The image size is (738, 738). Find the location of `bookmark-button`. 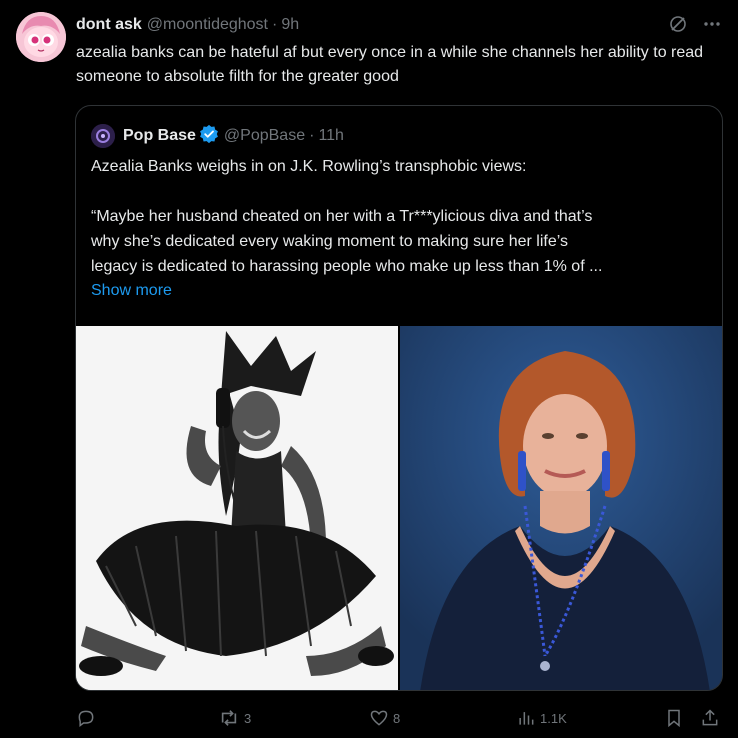

bookmark-button is located at coordinates (674, 718).